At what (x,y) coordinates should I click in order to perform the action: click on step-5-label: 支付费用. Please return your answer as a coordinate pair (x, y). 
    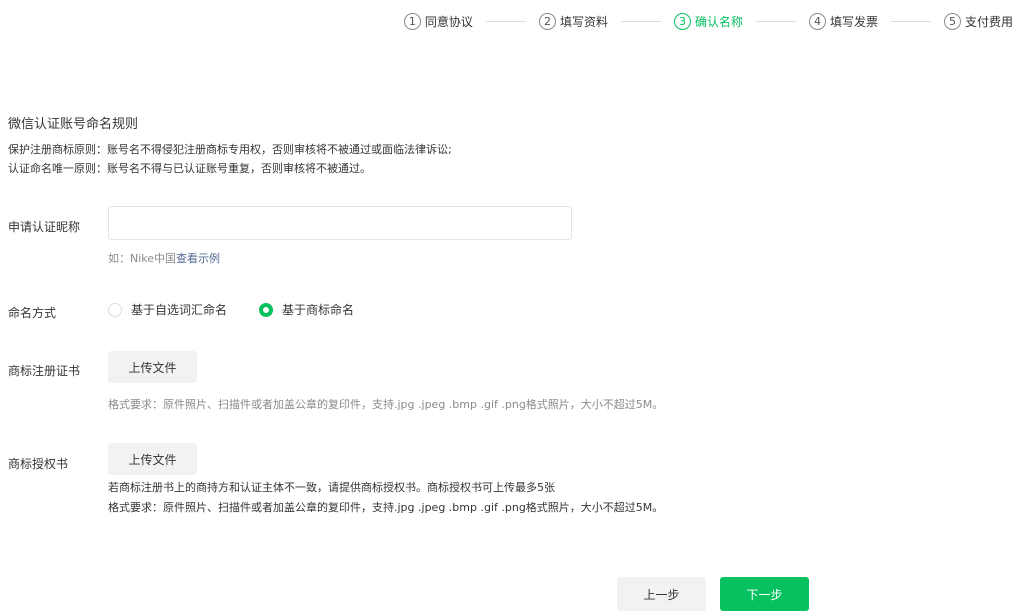
    Looking at the image, I should click on (988, 22).